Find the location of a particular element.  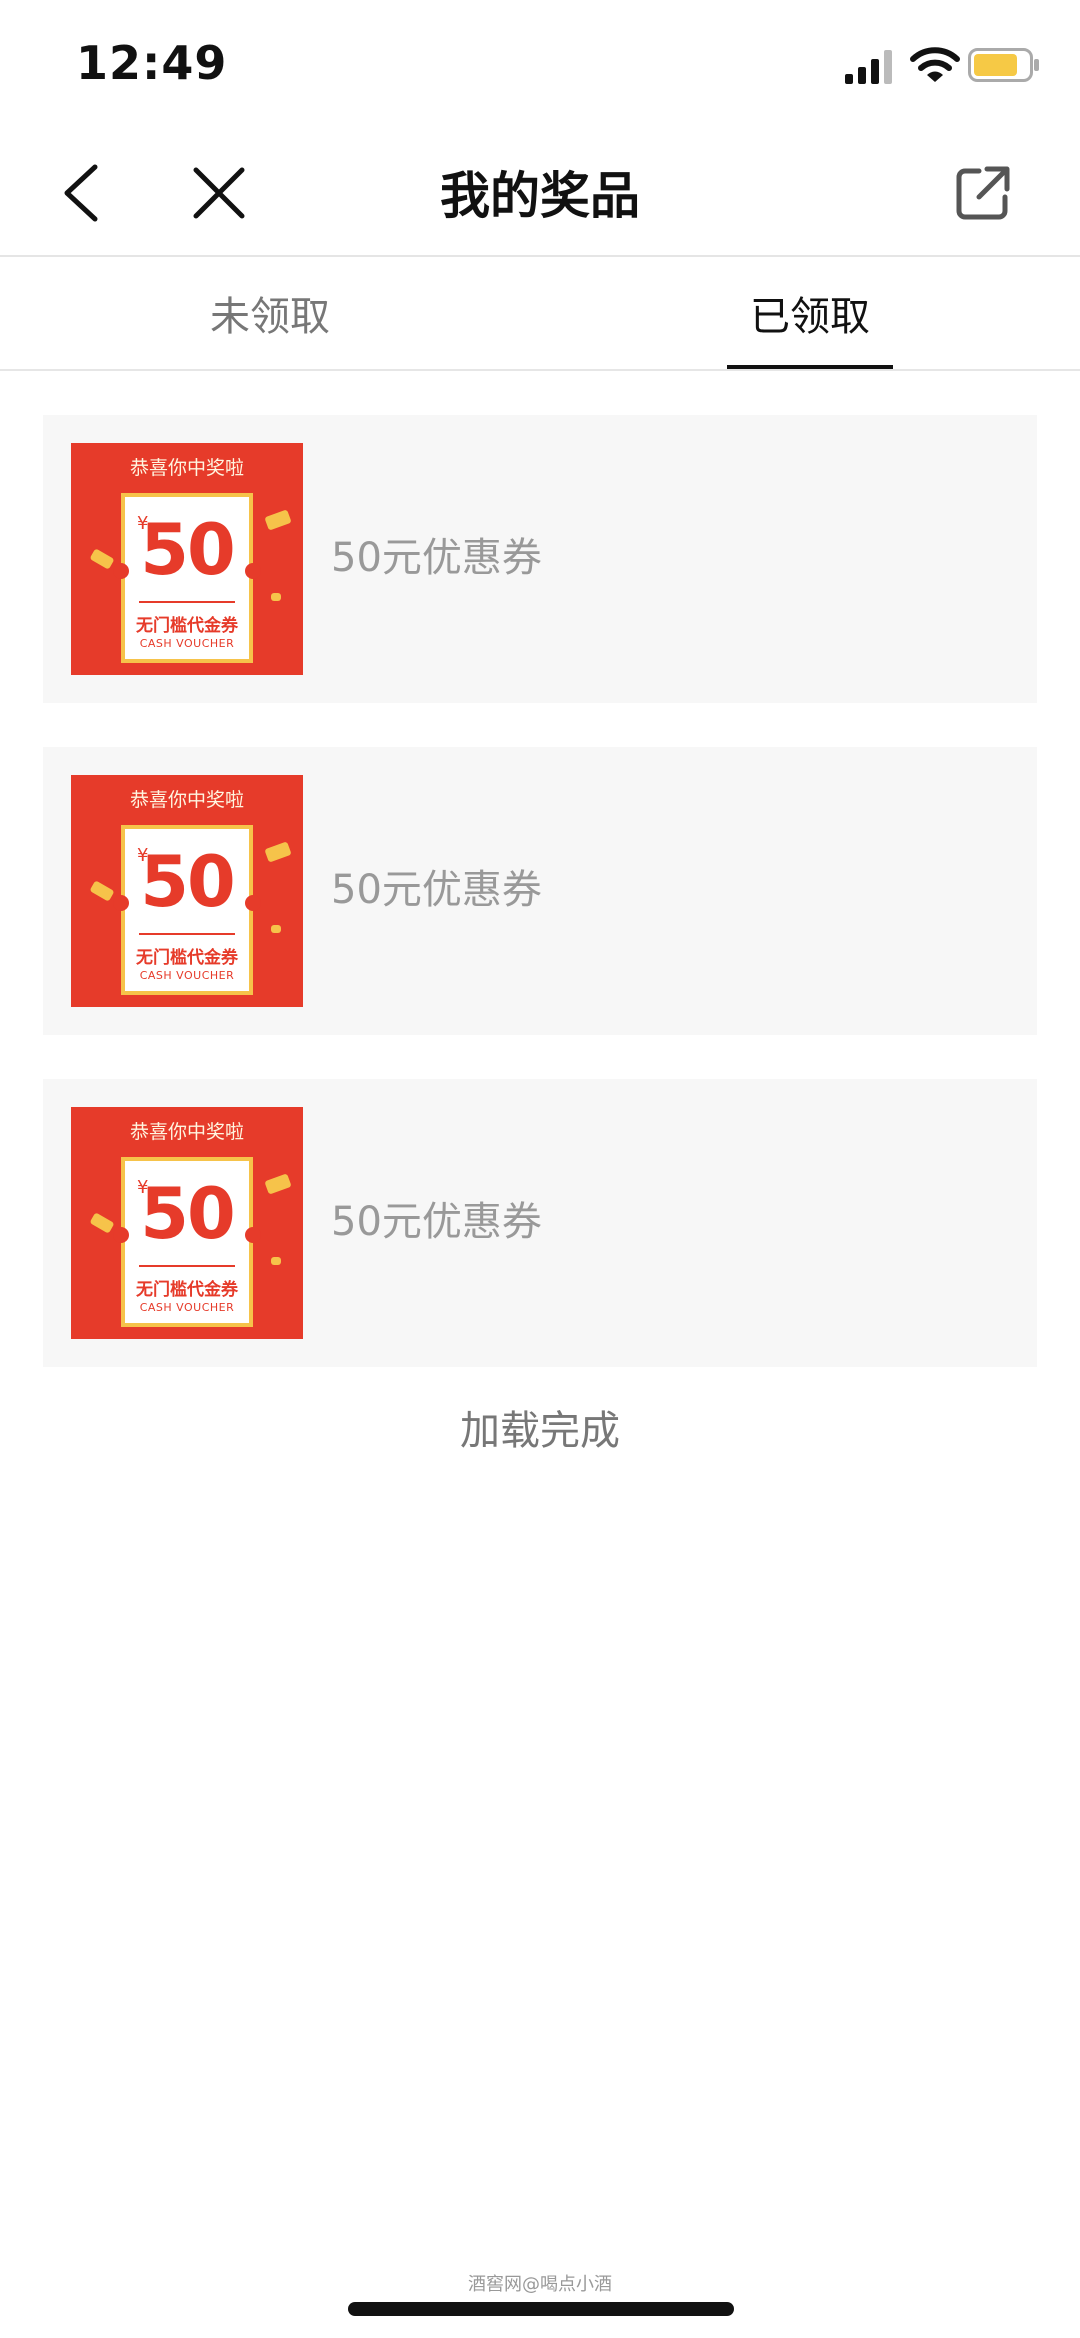

watermark: 酒窖网@喝点小酒 is located at coordinates (540, 2284).